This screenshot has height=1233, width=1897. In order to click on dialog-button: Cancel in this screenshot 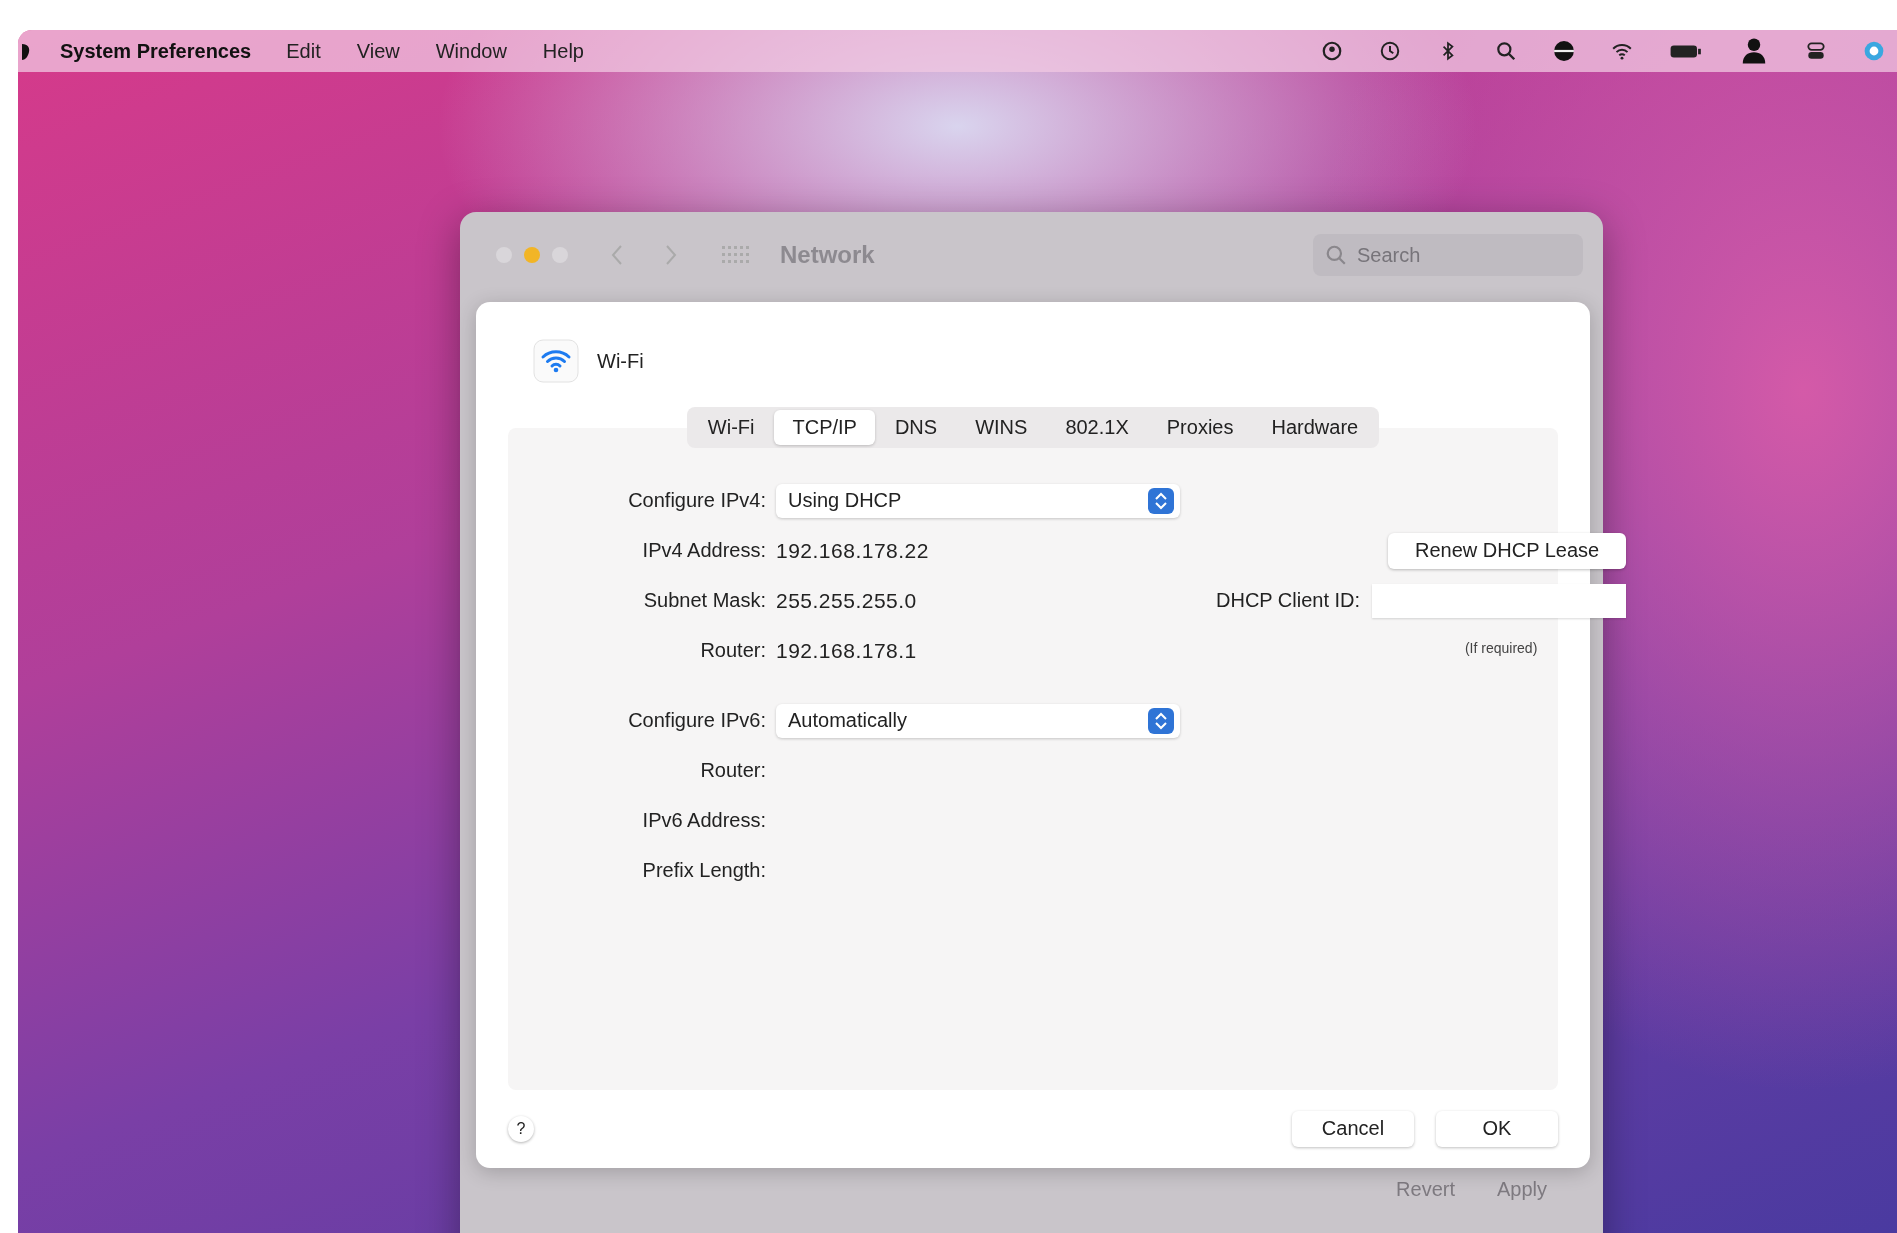, I will do `click(1353, 1128)`.